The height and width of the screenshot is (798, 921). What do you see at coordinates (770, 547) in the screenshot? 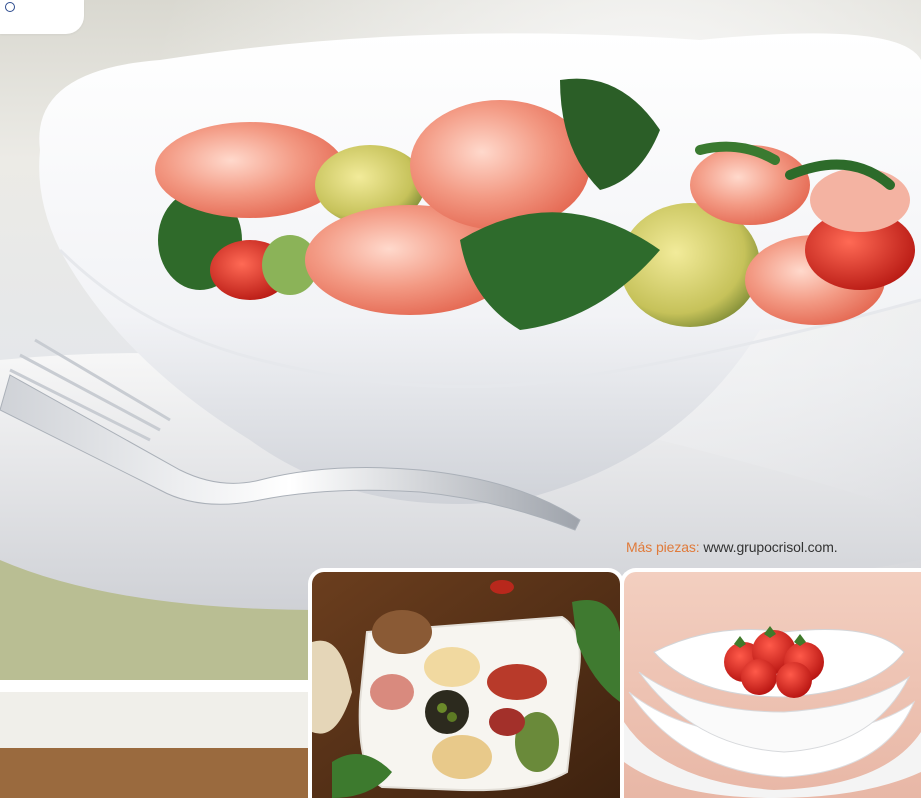
I see `caption-url: www.grupocrisol.com.` at bounding box center [770, 547].